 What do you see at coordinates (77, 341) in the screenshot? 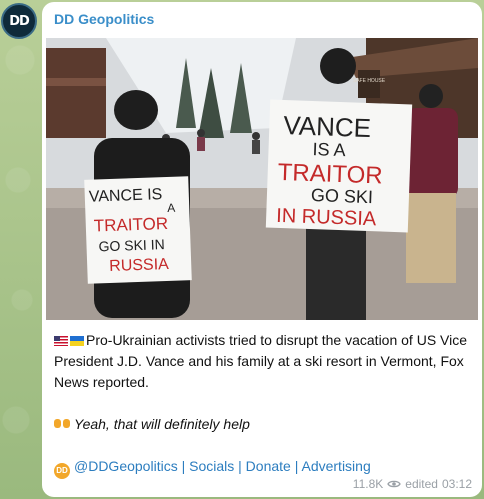
I see `ukraine-flag-icon` at bounding box center [77, 341].